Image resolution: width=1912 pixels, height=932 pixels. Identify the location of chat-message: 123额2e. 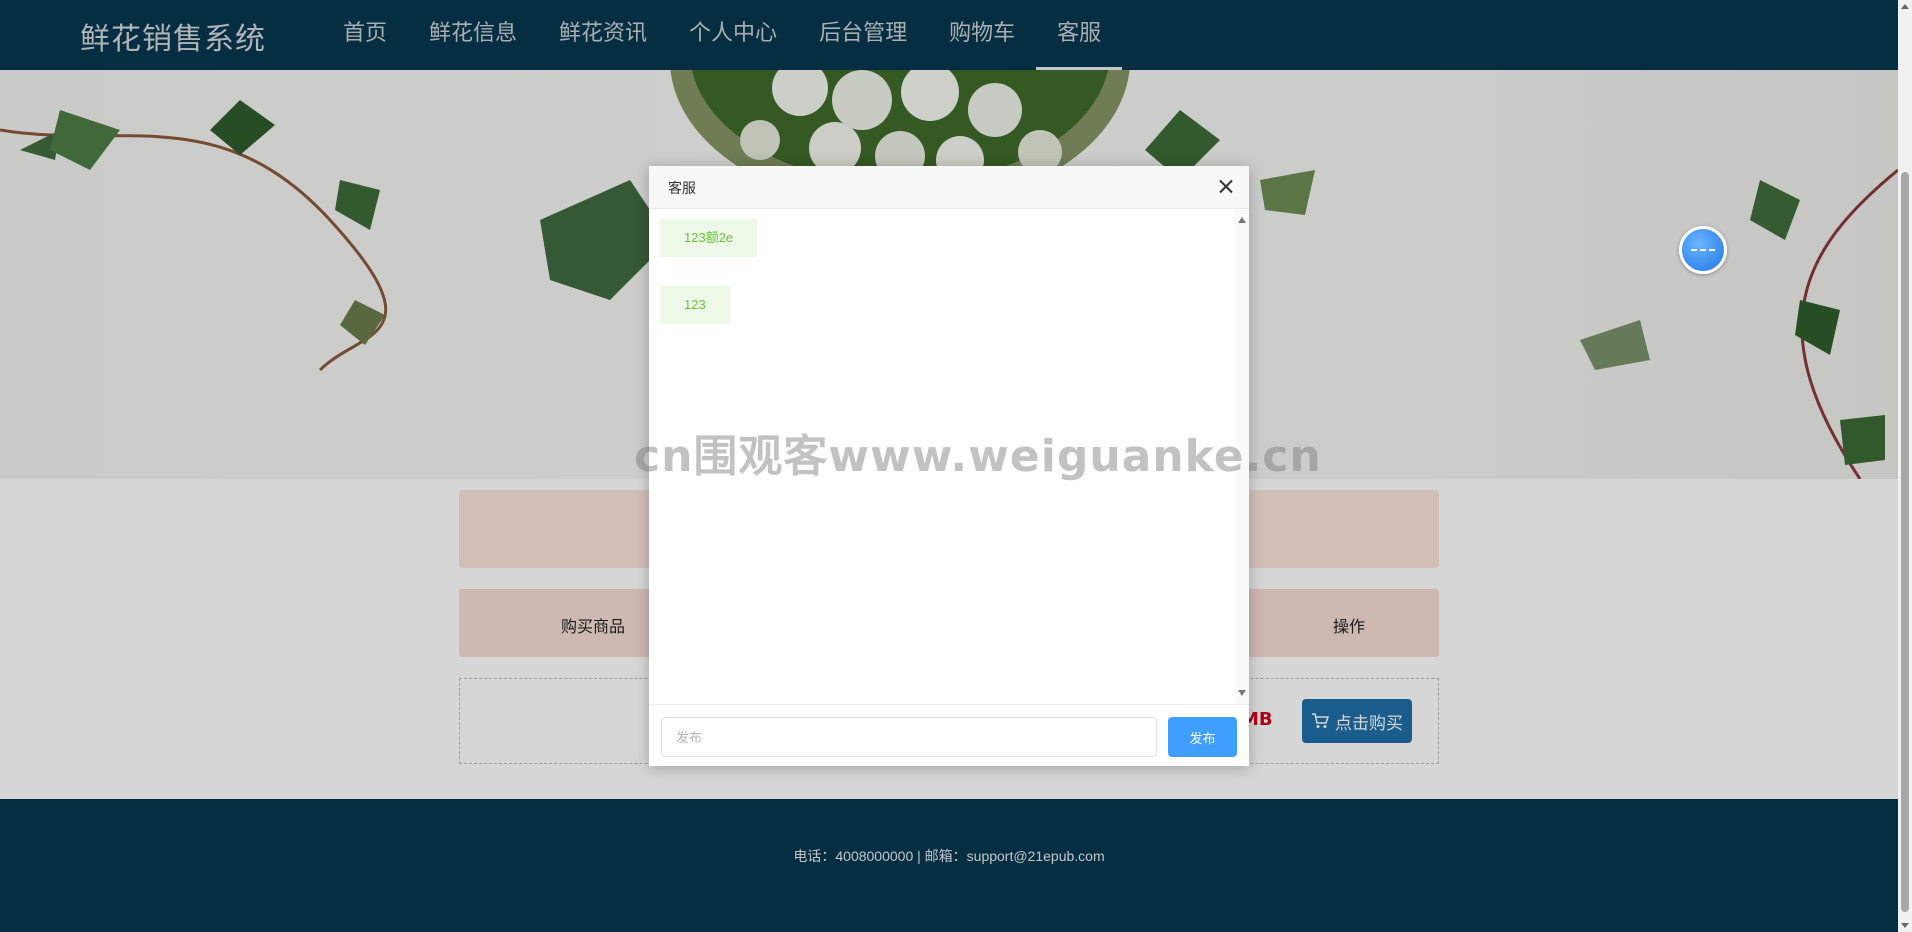
(709, 238).